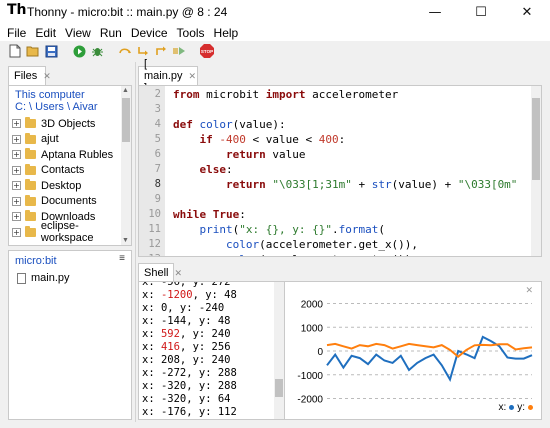 This screenshot has width=550, height=428. I want to click on tree-item-documents: + Documents, so click(54, 201).